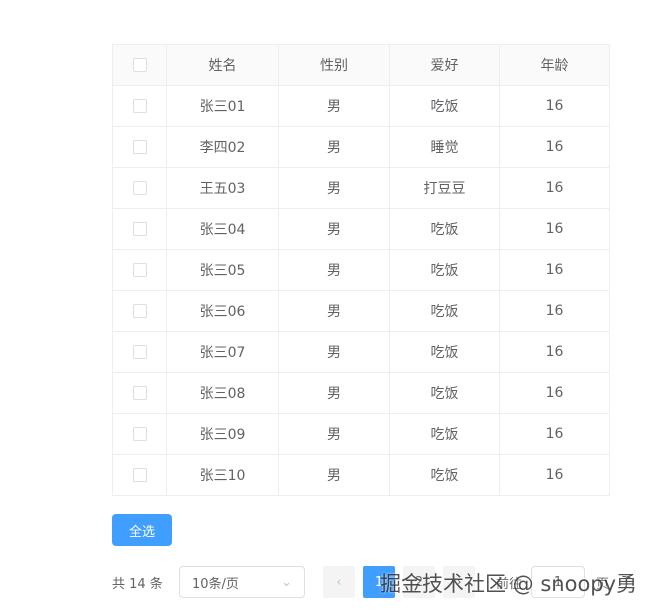  I want to click on table-row: 张三07 男吃饭 16, so click(361, 352).